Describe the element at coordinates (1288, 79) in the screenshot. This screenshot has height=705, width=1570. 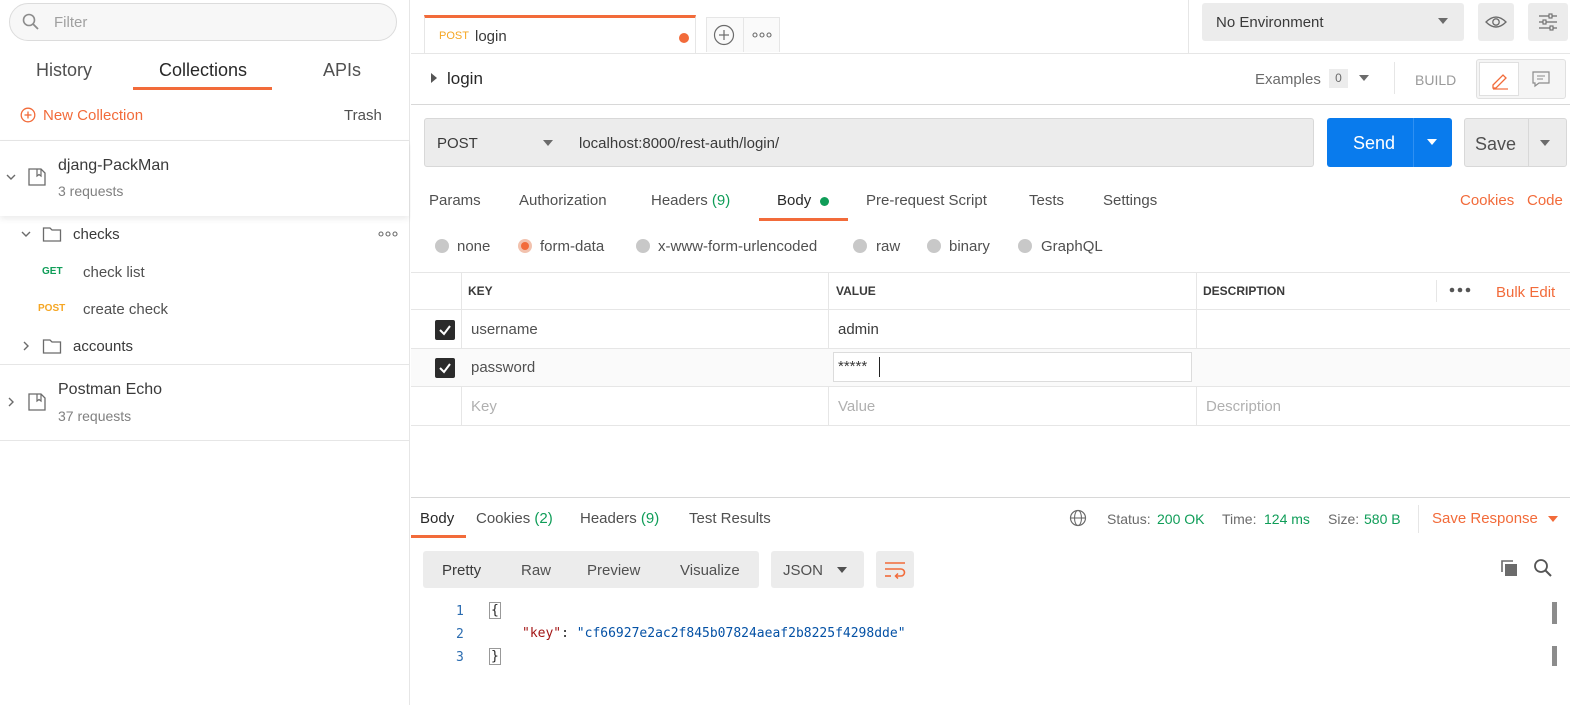
I see `examples-label: Examples` at that location.